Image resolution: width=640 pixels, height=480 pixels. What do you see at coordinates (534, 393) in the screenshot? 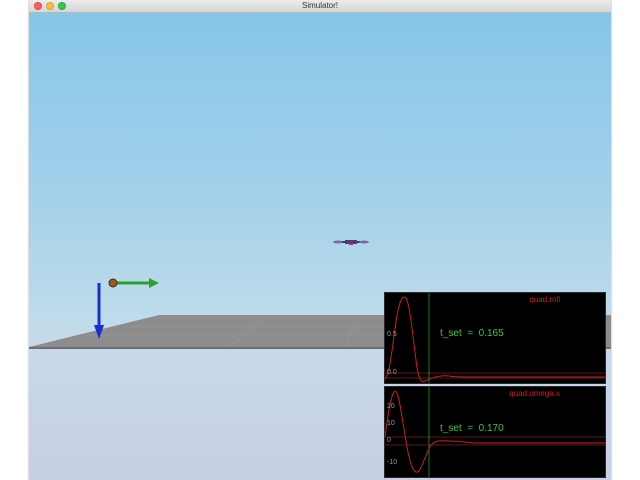
I see `plot-omega-x-title: quad.omega.x` at bounding box center [534, 393].